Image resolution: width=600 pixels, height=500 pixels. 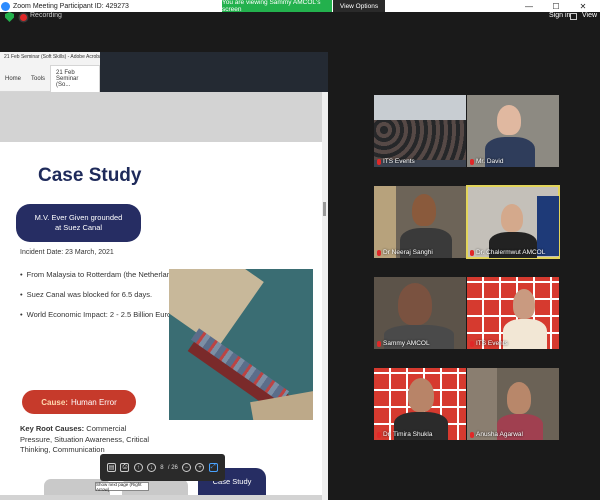 What do you see at coordinates (507, 252) in the screenshot?
I see `participant-name: Dr. Chalermwut AMCOL` at bounding box center [507, 252].